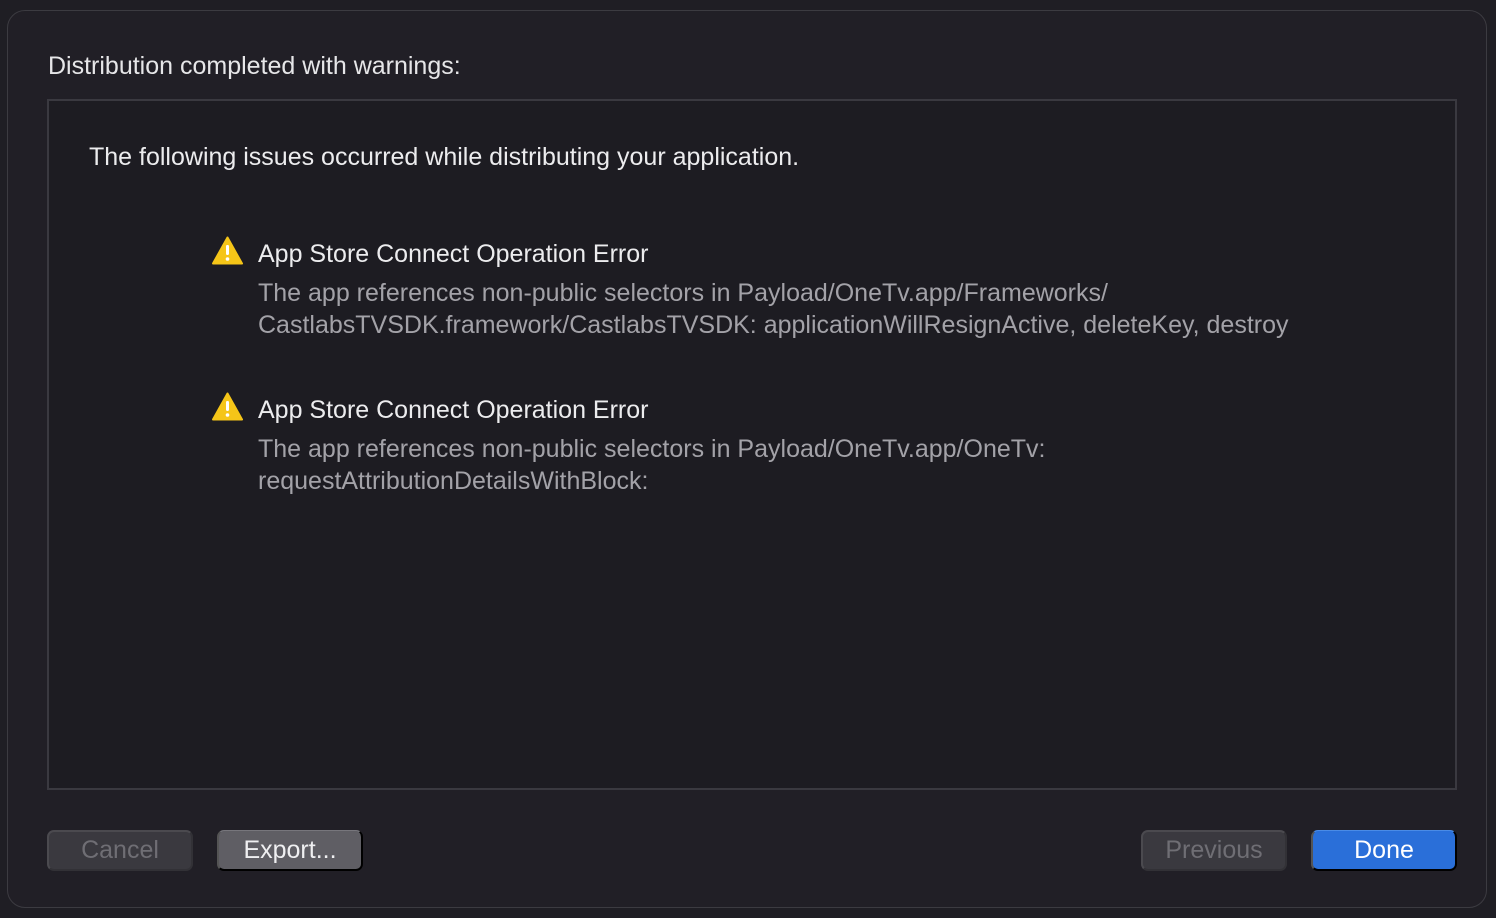  I want to click on issue-message-line: requestAttributionDetailsWithBlock:, so click(453, 481).